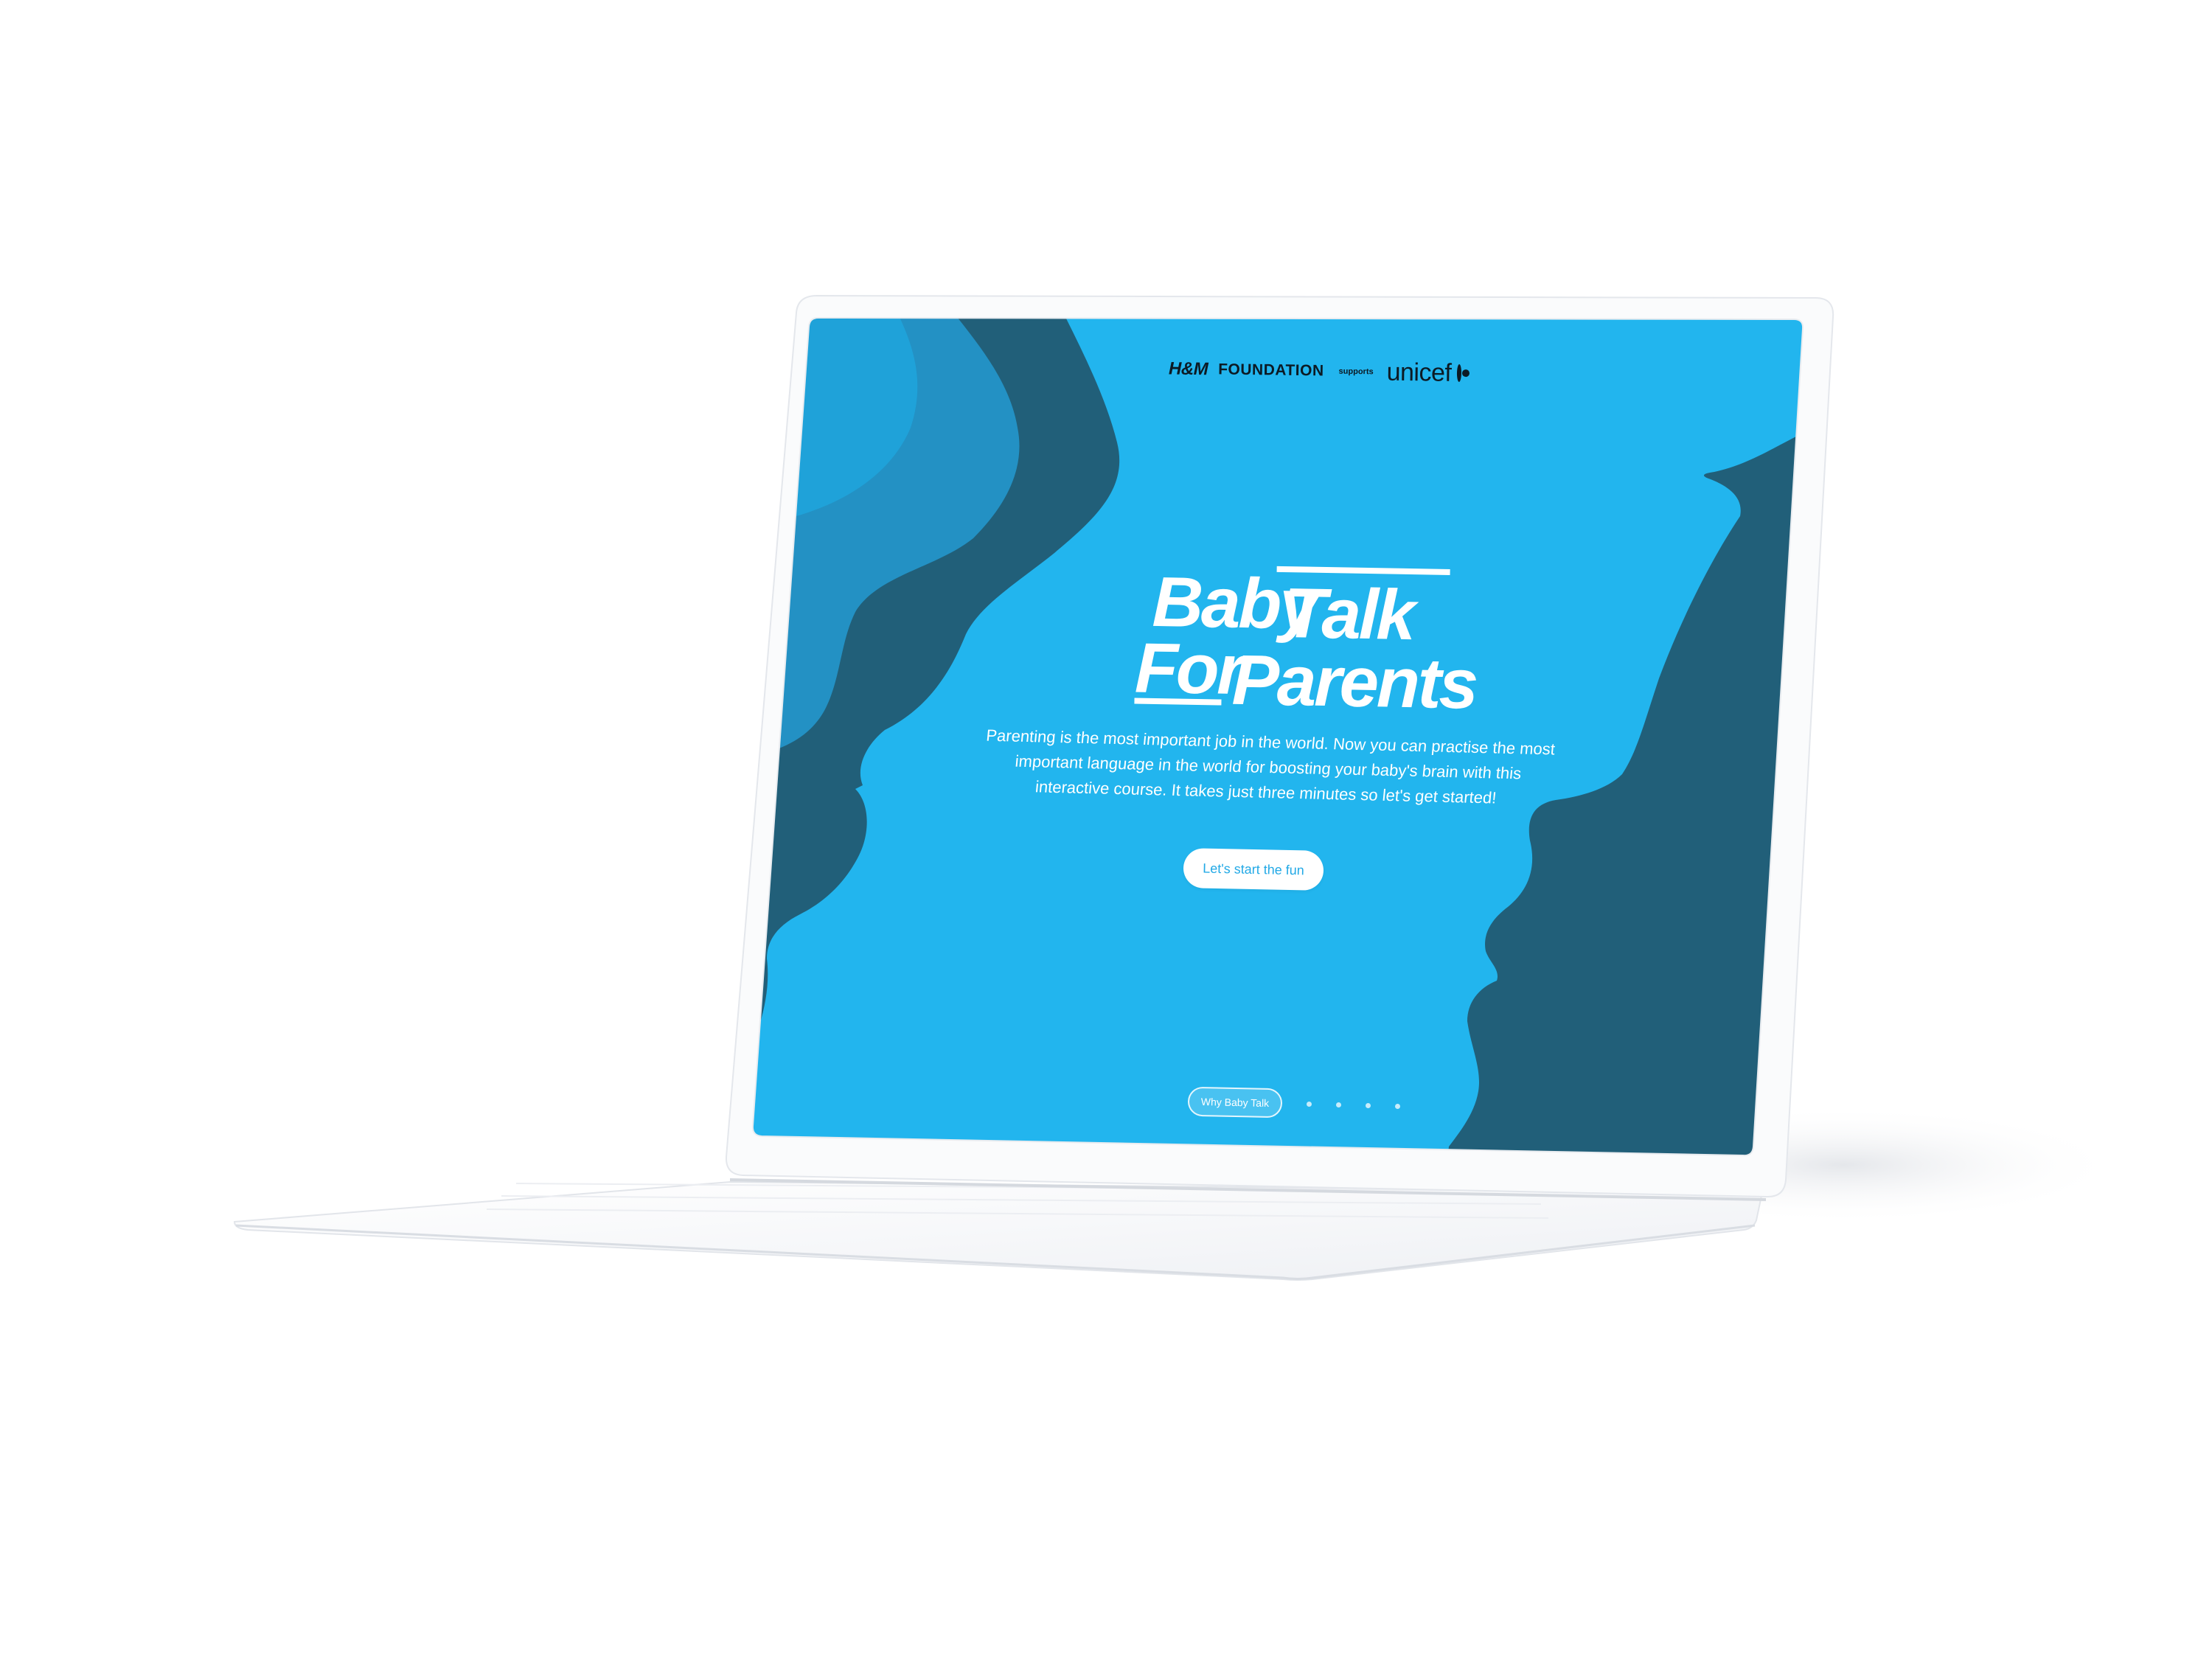 This screenshot has height=1659, width=2212. What do you see at coordinates (1253, 869) in the screenshot?
I see `start-button: Let's start the fun` at bounding box center [1253, 869].